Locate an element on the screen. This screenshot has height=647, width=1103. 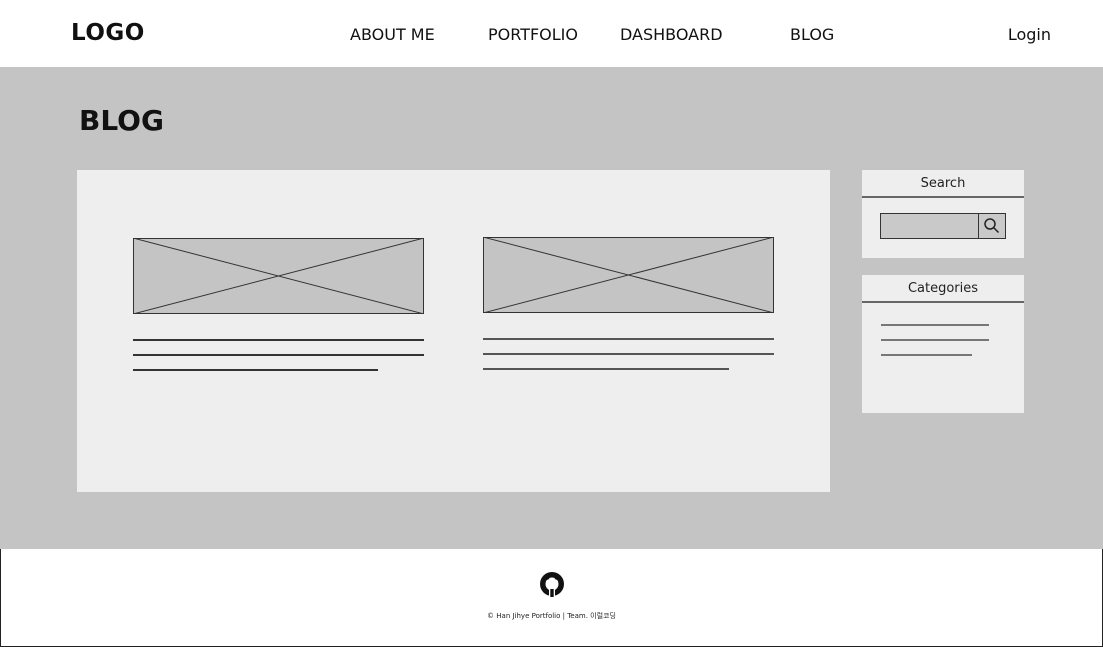
logo: LOGO is located at coordinates (108, 33).